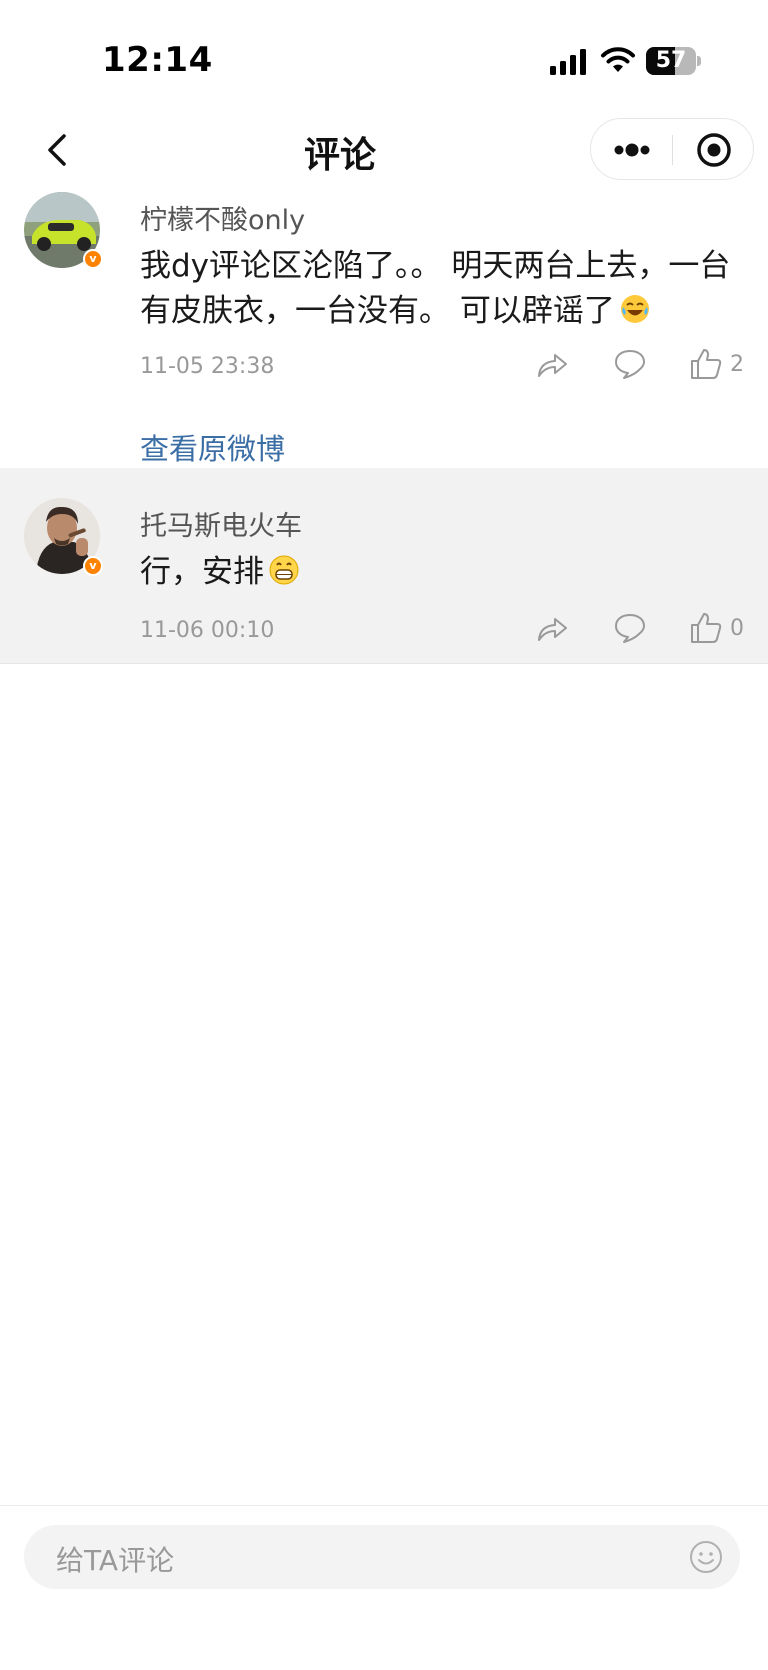 Image resolution: width=768 pixels, height=1670 pixels. I want to click on nav-bar: 评论, so click(384, 150).